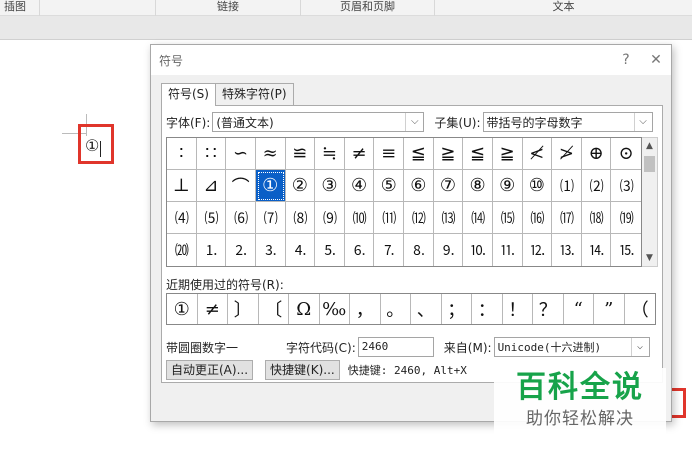 This screenshot has height=467, width=692. What do you see at coordinates (395, 347) in the screenshot?
I see `char-code-field: 2460` at bounding box center [395, 347].